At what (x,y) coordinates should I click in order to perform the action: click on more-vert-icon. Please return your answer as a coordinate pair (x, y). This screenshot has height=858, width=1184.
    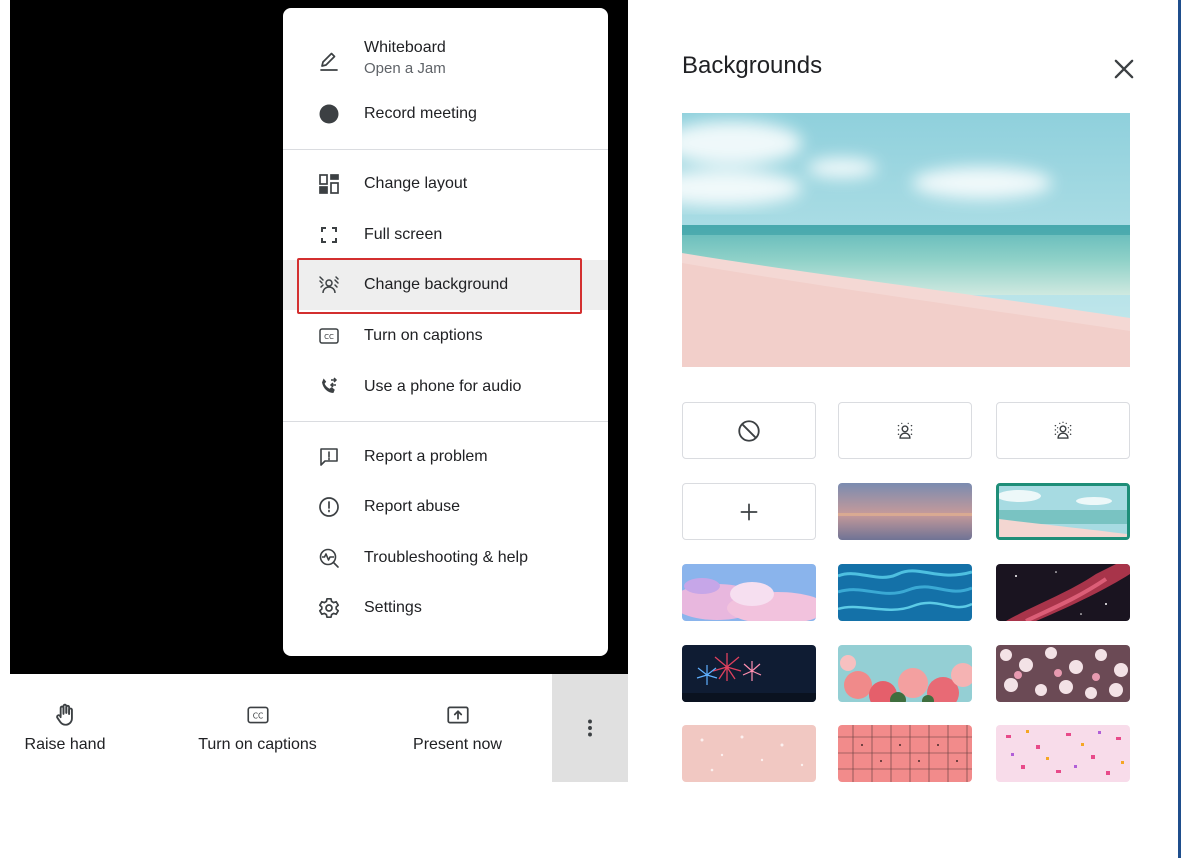
    Looking at the image, I should click on (590, 728).